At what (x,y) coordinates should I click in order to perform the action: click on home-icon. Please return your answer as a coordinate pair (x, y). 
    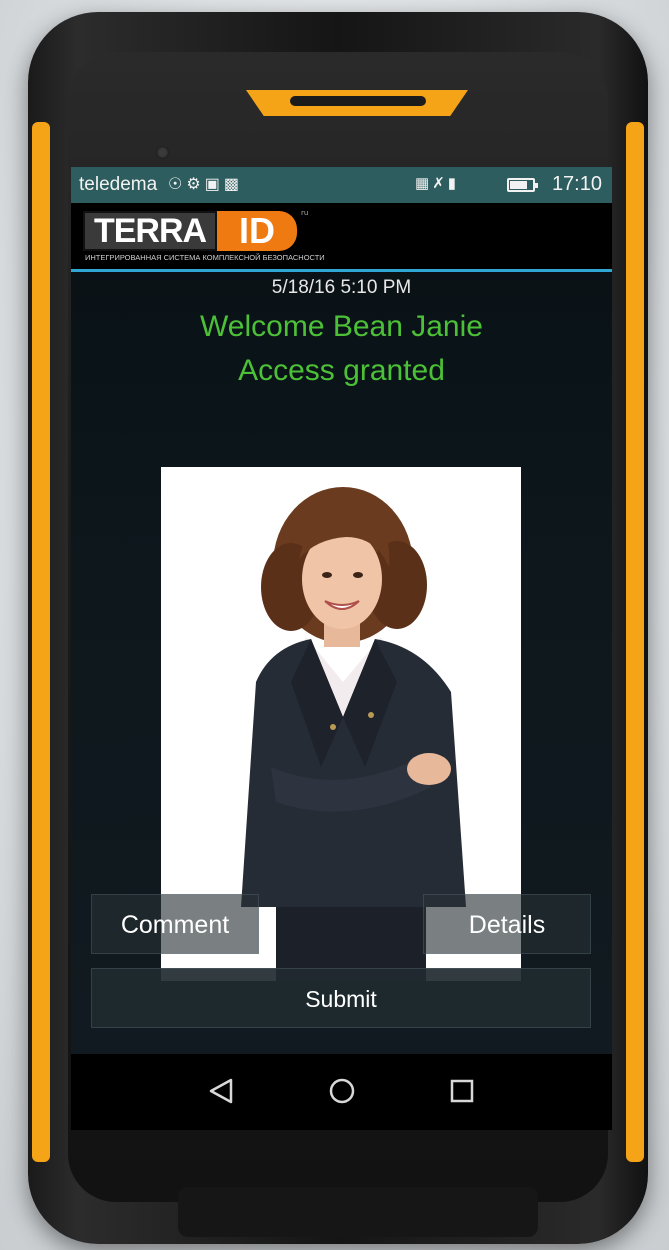
    Looking at the image, I should click on (342, 1091).